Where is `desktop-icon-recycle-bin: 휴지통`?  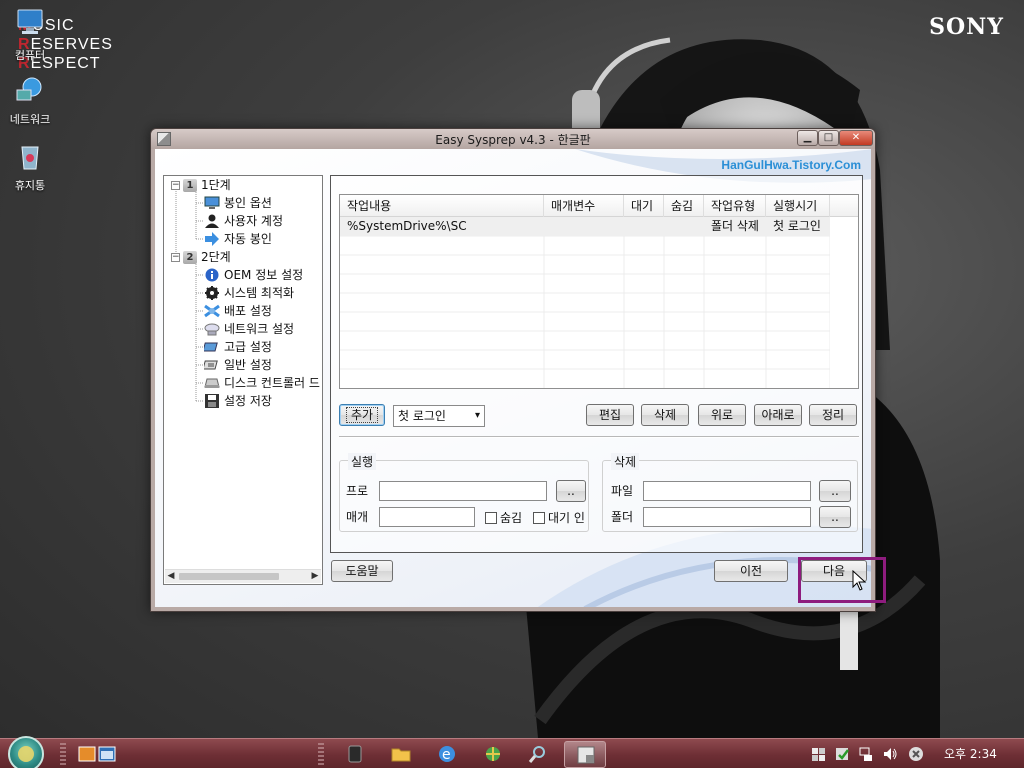
desktop-icon-recycle-bin: 휴지통 is located at coordinates (30, 167).